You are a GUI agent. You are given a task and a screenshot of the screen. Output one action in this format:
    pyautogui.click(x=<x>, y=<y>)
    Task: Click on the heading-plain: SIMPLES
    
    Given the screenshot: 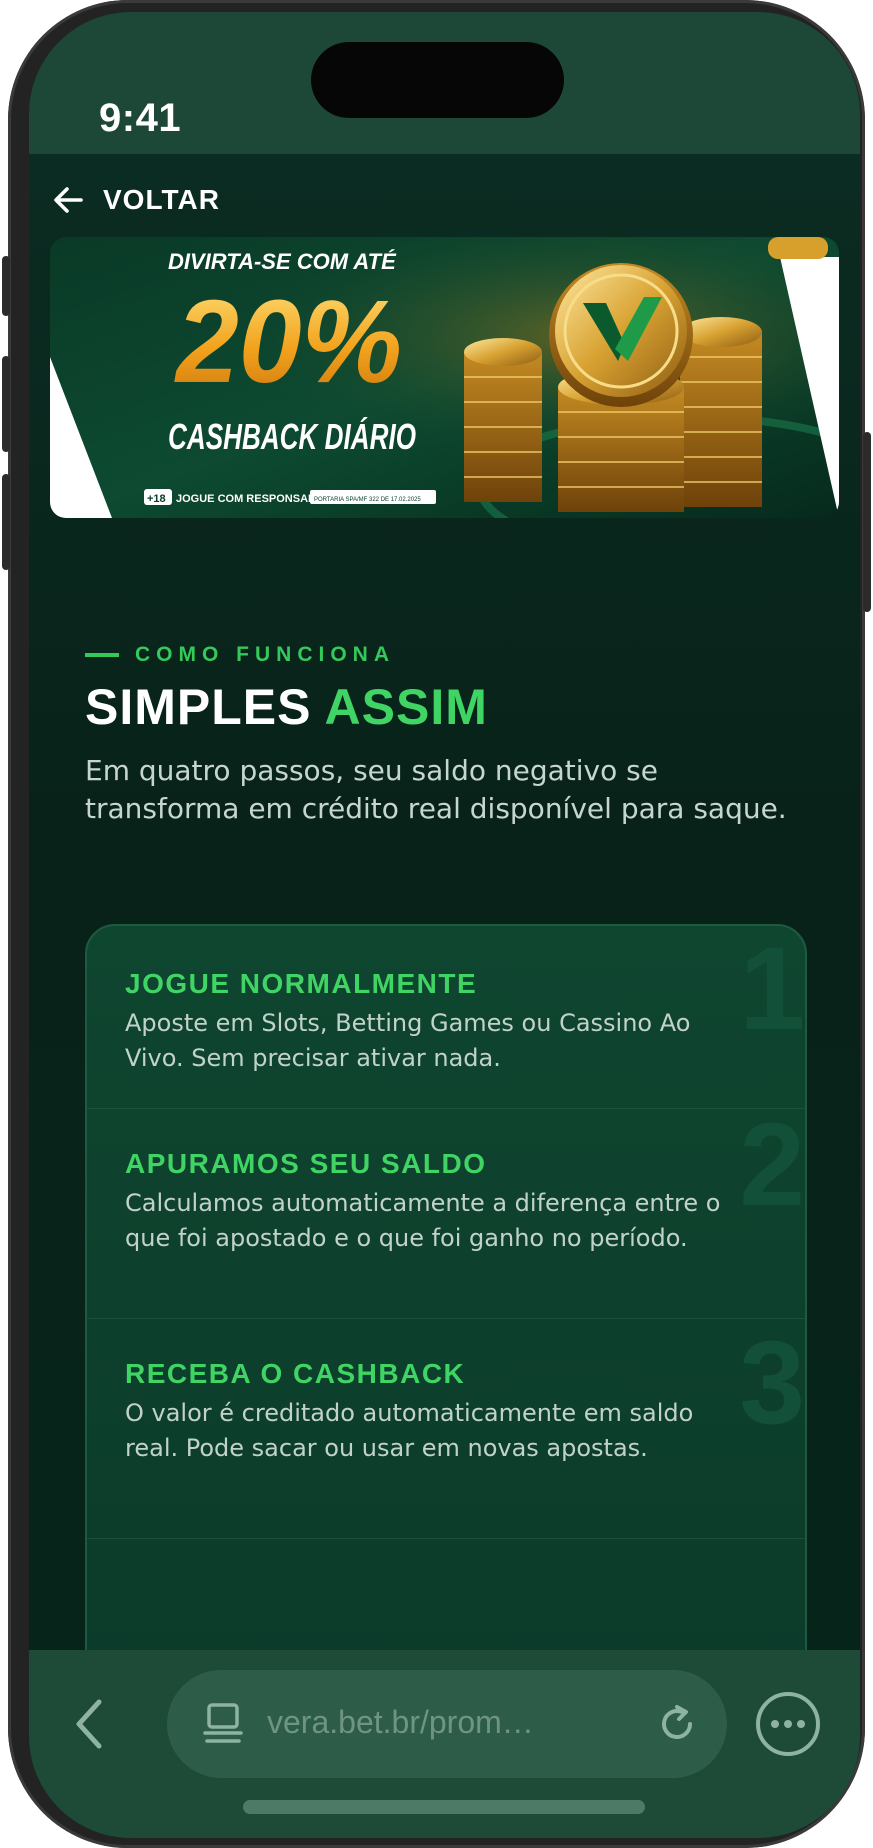 What is the action you would take?
    pyautogui.click(x=198, y=707)
    